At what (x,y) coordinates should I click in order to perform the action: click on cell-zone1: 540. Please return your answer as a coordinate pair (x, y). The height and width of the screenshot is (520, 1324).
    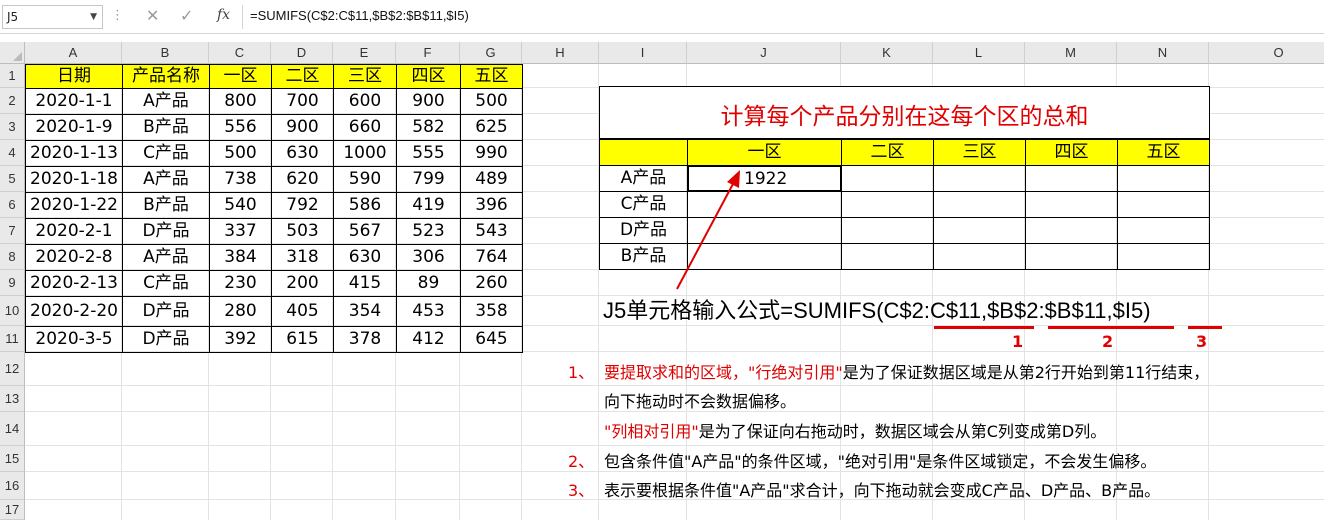
    Looking at the image, I should click on (240, 205).